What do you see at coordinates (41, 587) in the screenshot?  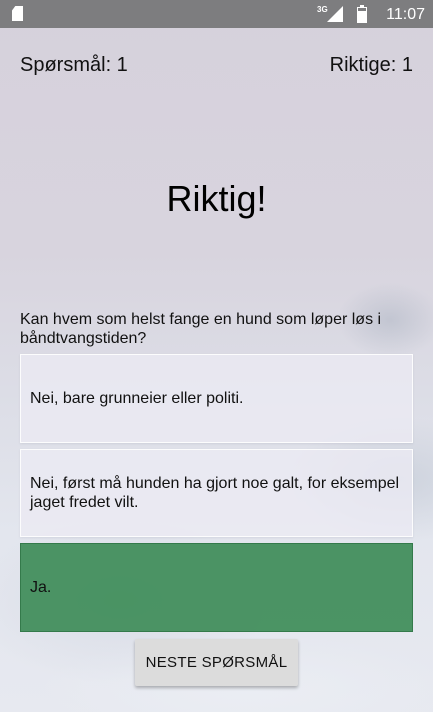 I see `answer-option-label: Ja.` at bounding box center [41, 587].